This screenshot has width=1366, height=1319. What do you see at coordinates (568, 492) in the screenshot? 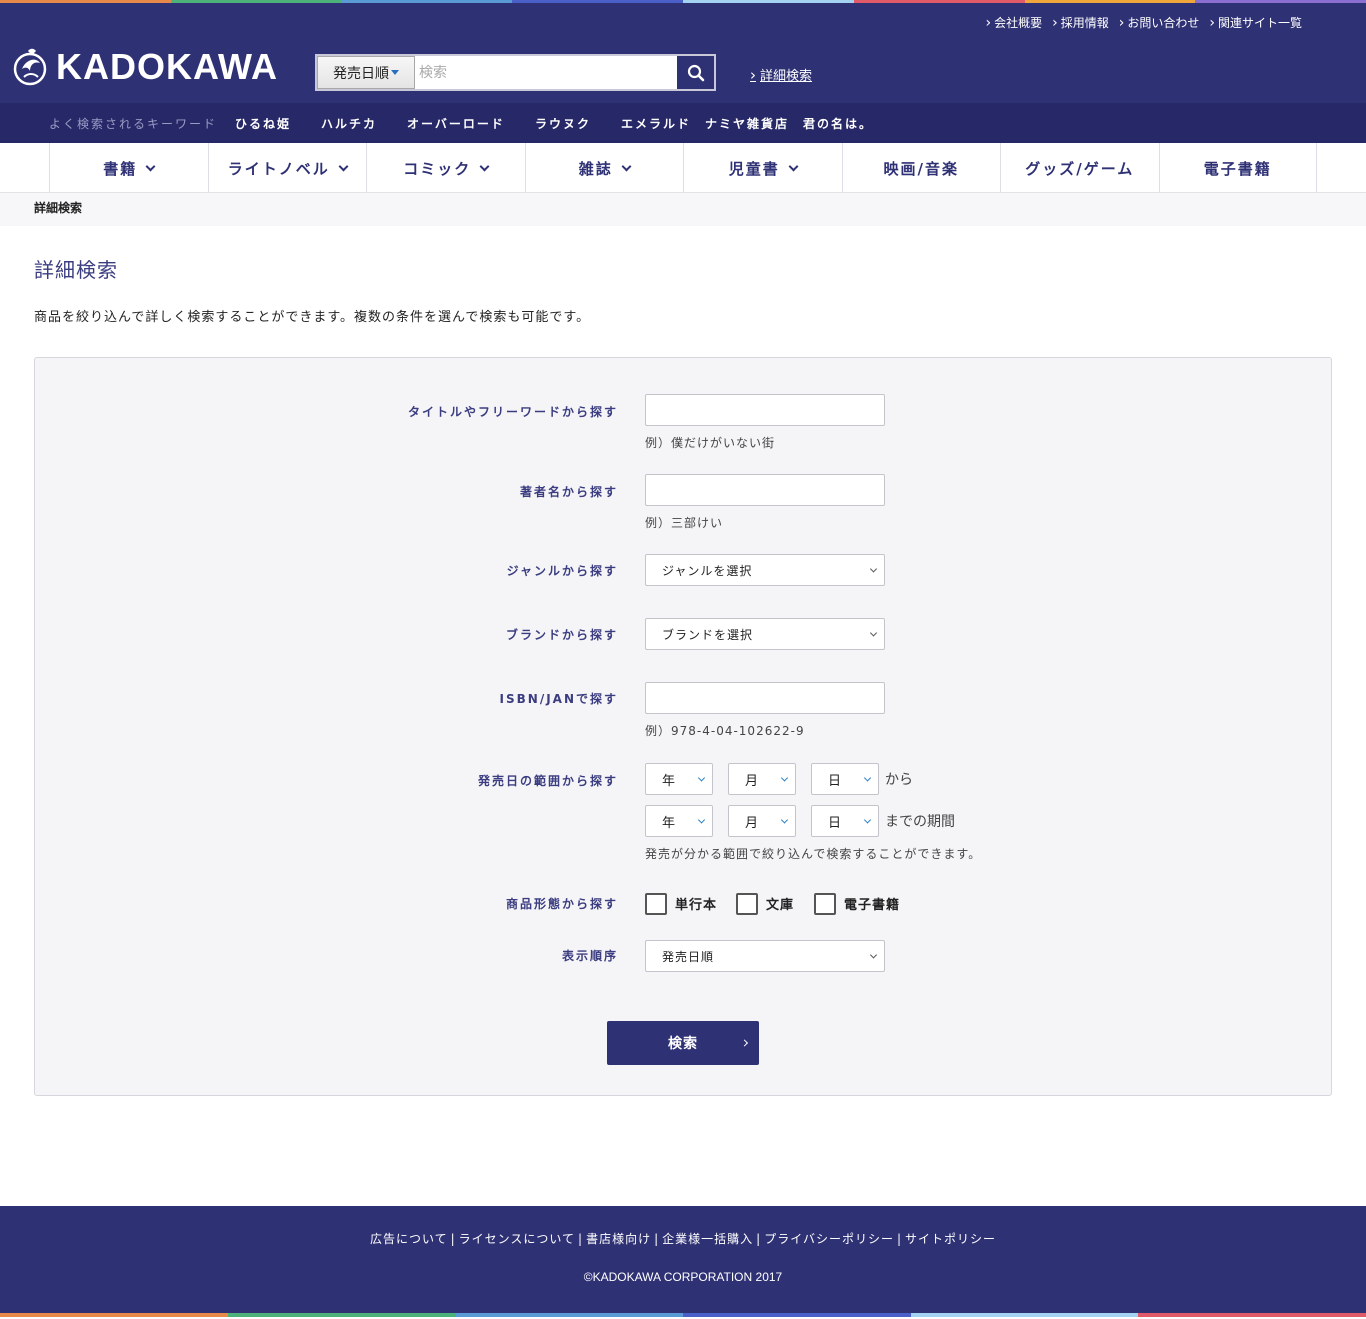
I see `author-label: 著者名から探す` at bounding box center [568, 492].